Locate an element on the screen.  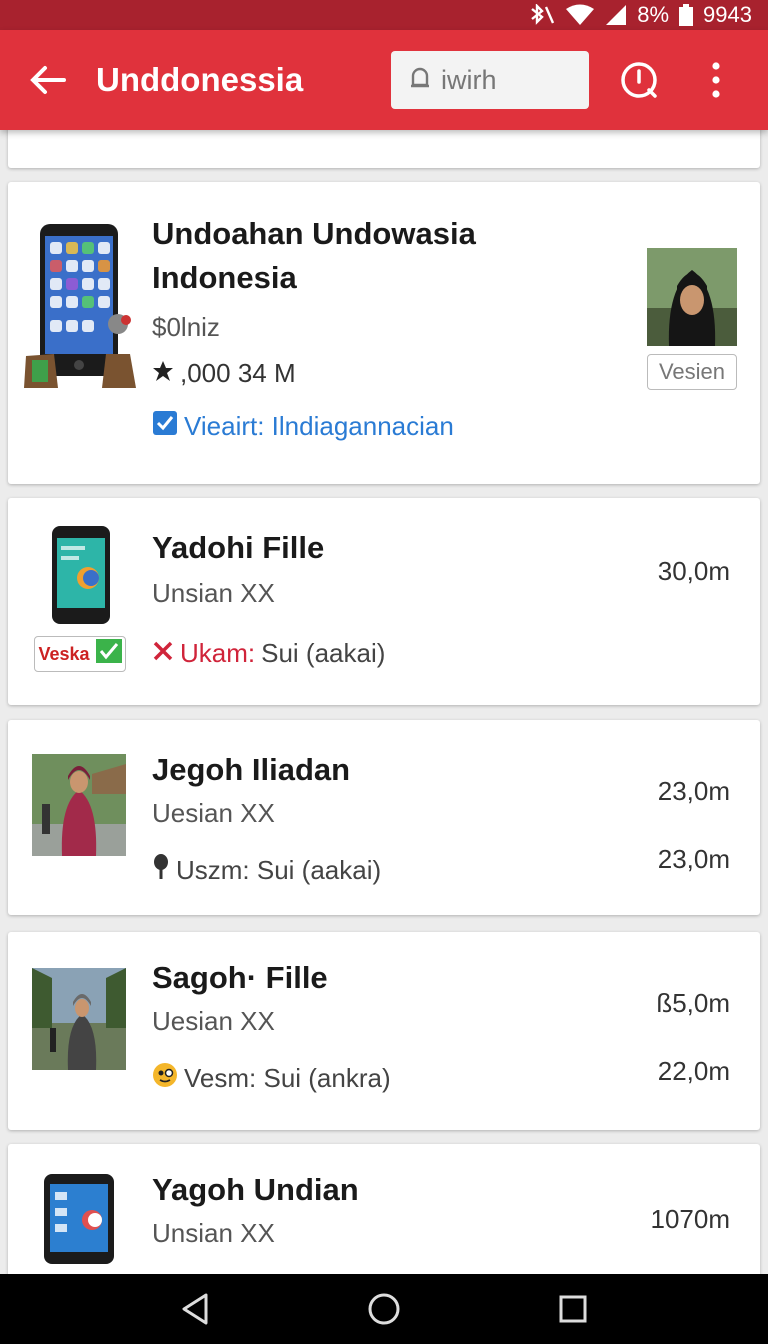
status-label: Ukam: is located at coordinates (218, 653).